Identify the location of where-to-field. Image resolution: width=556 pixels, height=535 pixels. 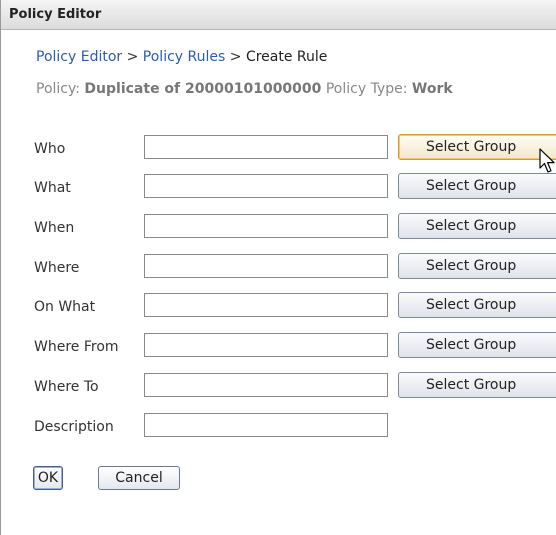
(266, 385).